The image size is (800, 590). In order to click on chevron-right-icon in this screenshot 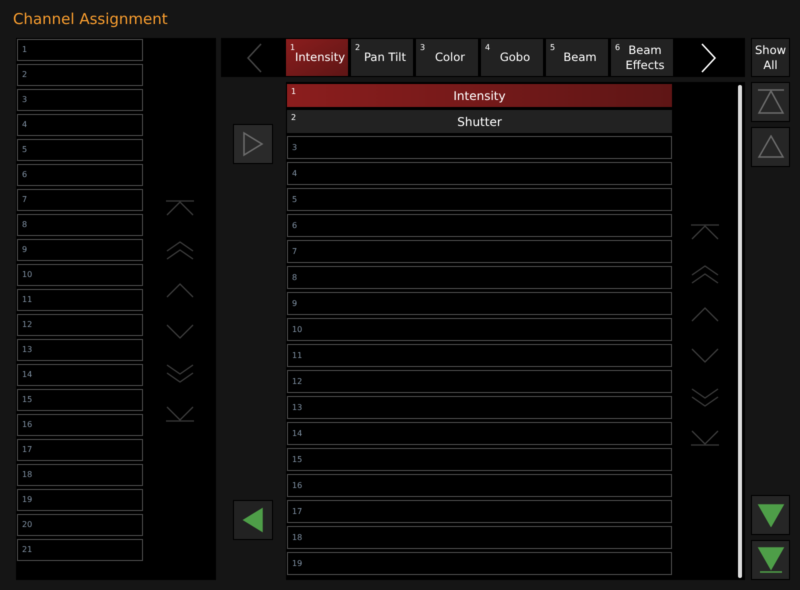, I will do `click(709, 57)`.